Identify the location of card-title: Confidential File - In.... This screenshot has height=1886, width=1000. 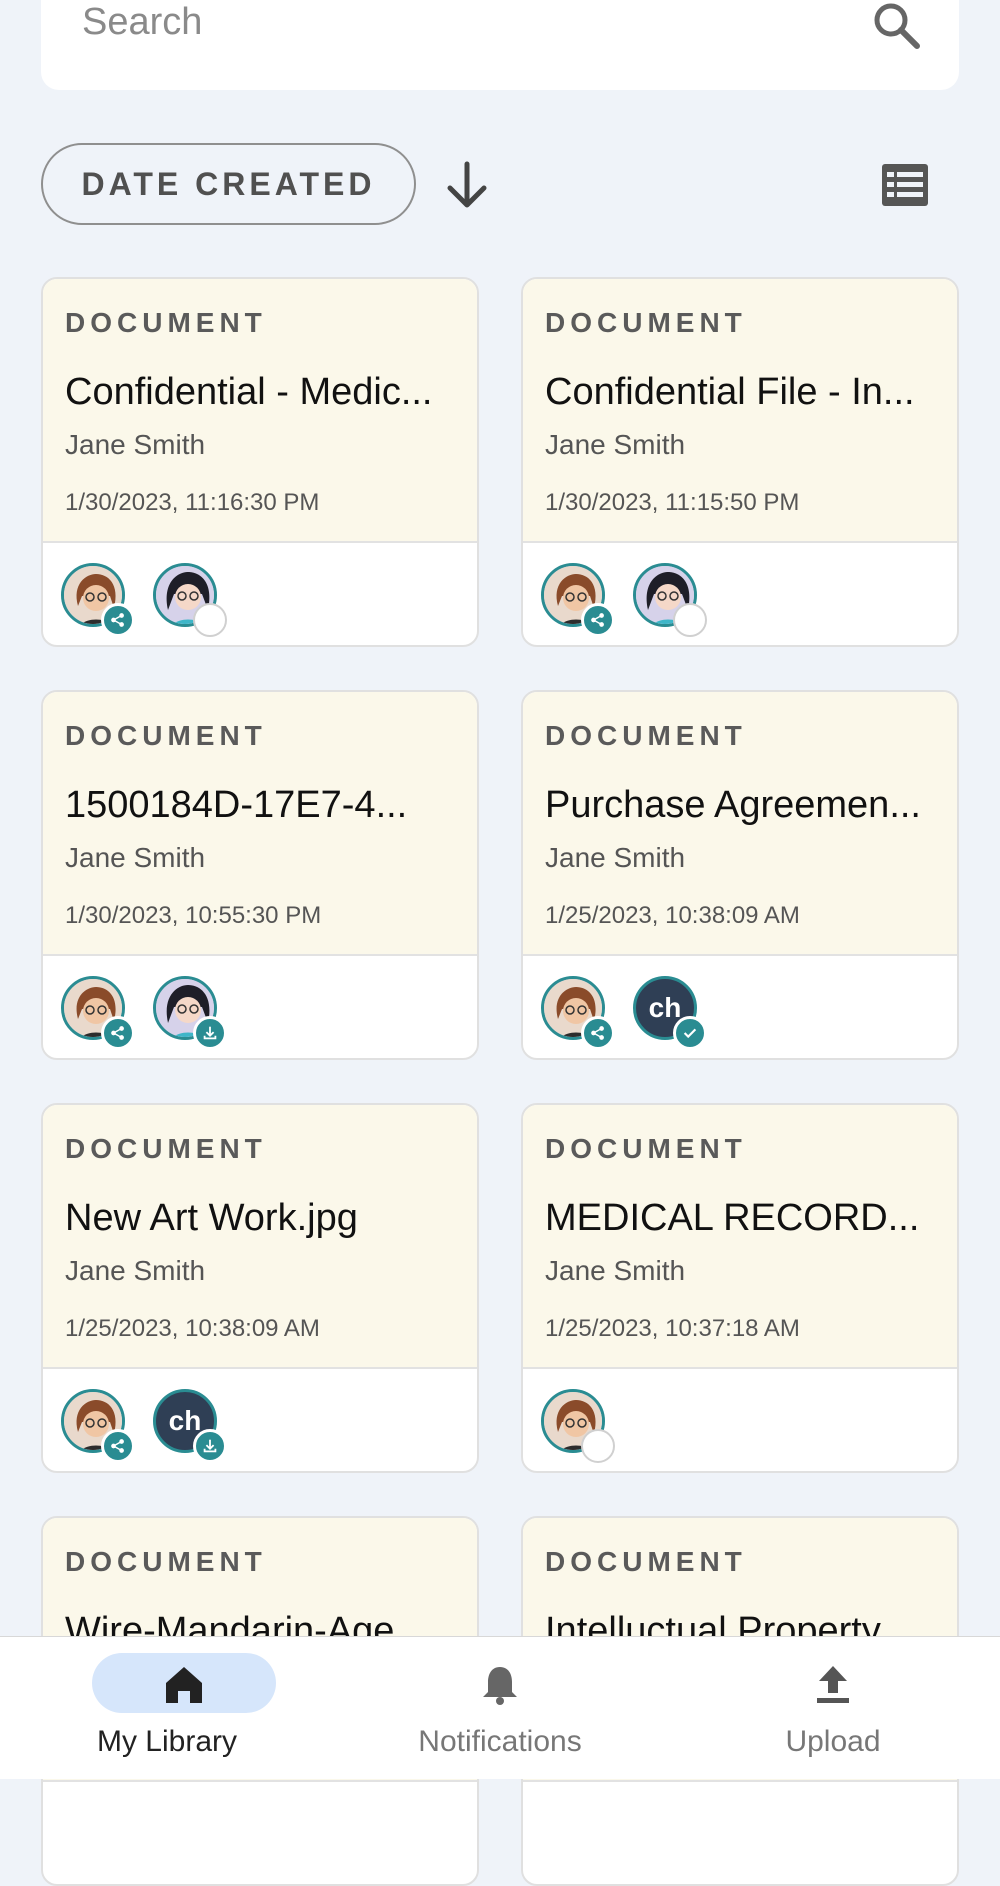
(730, 392).